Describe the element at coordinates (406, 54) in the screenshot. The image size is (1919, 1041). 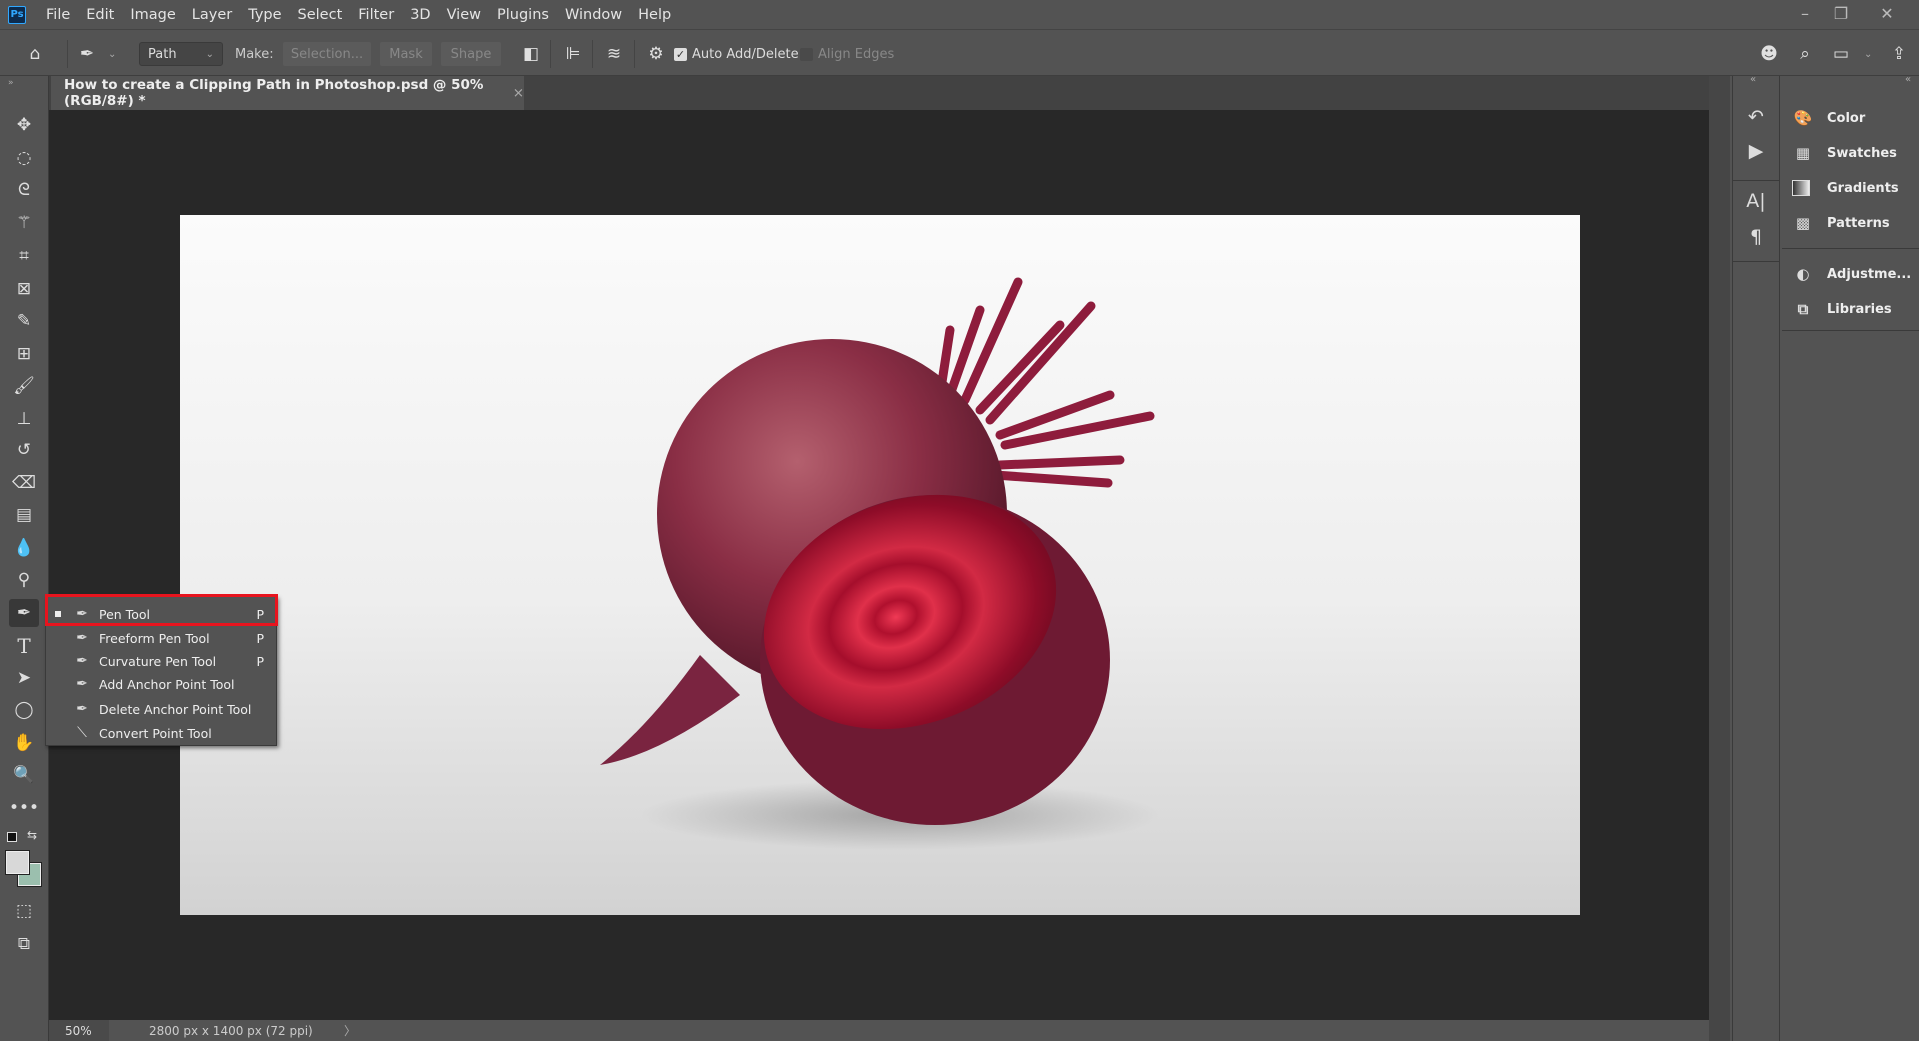
I see `make-mask-button: Mask` at that location.